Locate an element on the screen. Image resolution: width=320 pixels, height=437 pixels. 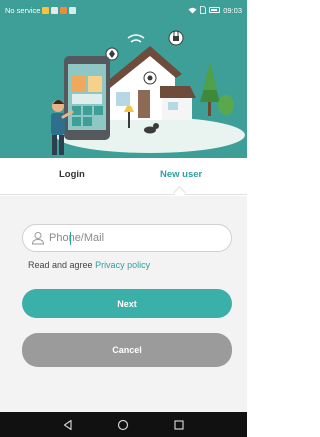
status-right: 09:03 is located at coordinates (215, 10).